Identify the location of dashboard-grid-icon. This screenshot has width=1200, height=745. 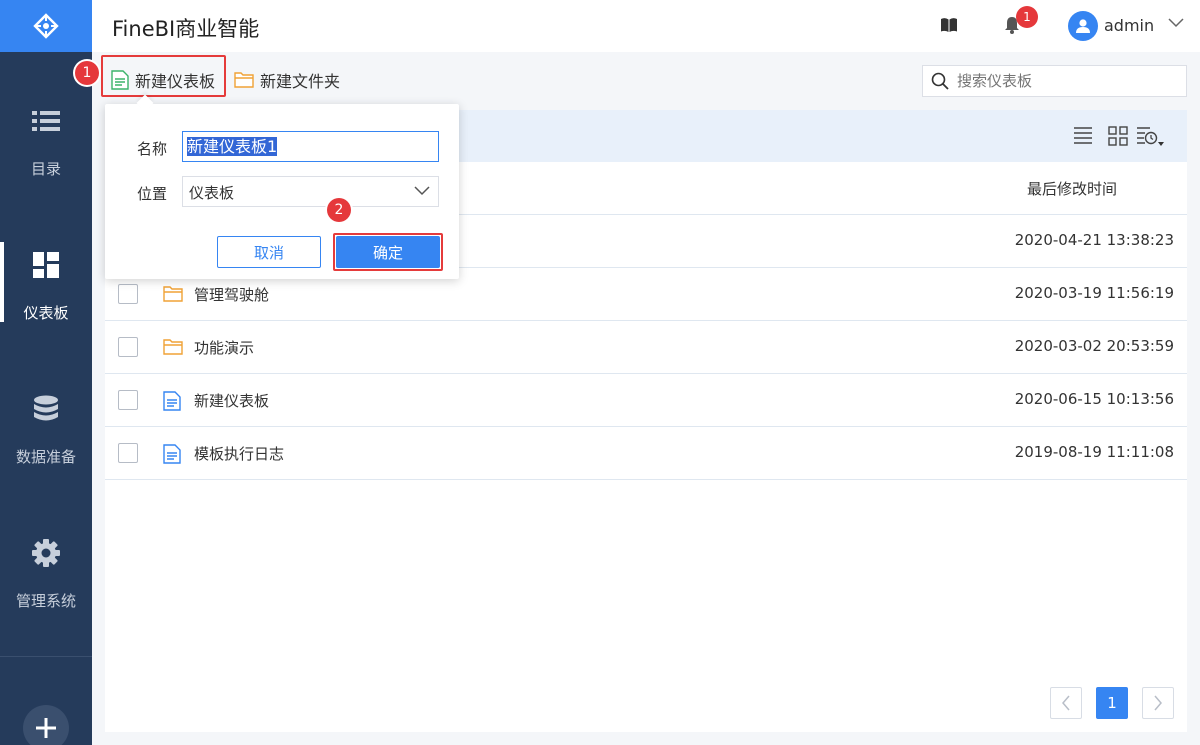
(46, 265).